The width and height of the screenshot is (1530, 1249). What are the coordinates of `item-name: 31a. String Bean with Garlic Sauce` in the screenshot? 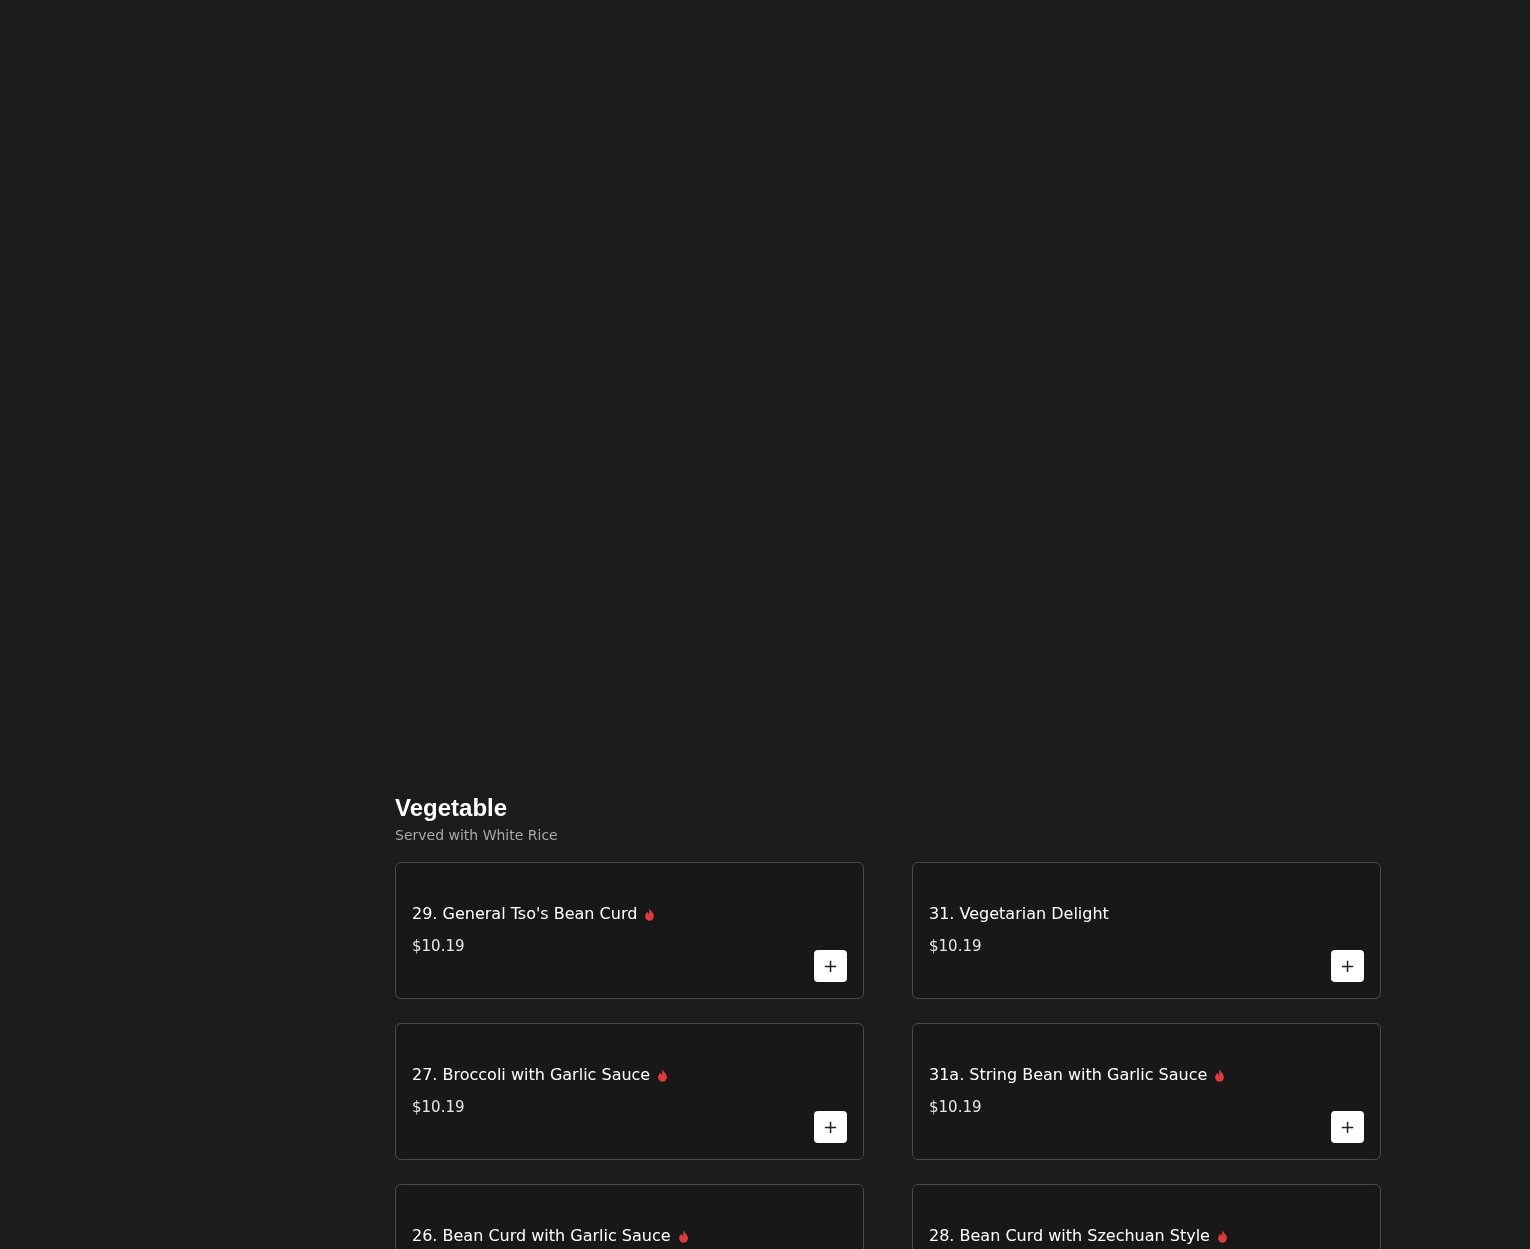 It's located at (1068, 1075).